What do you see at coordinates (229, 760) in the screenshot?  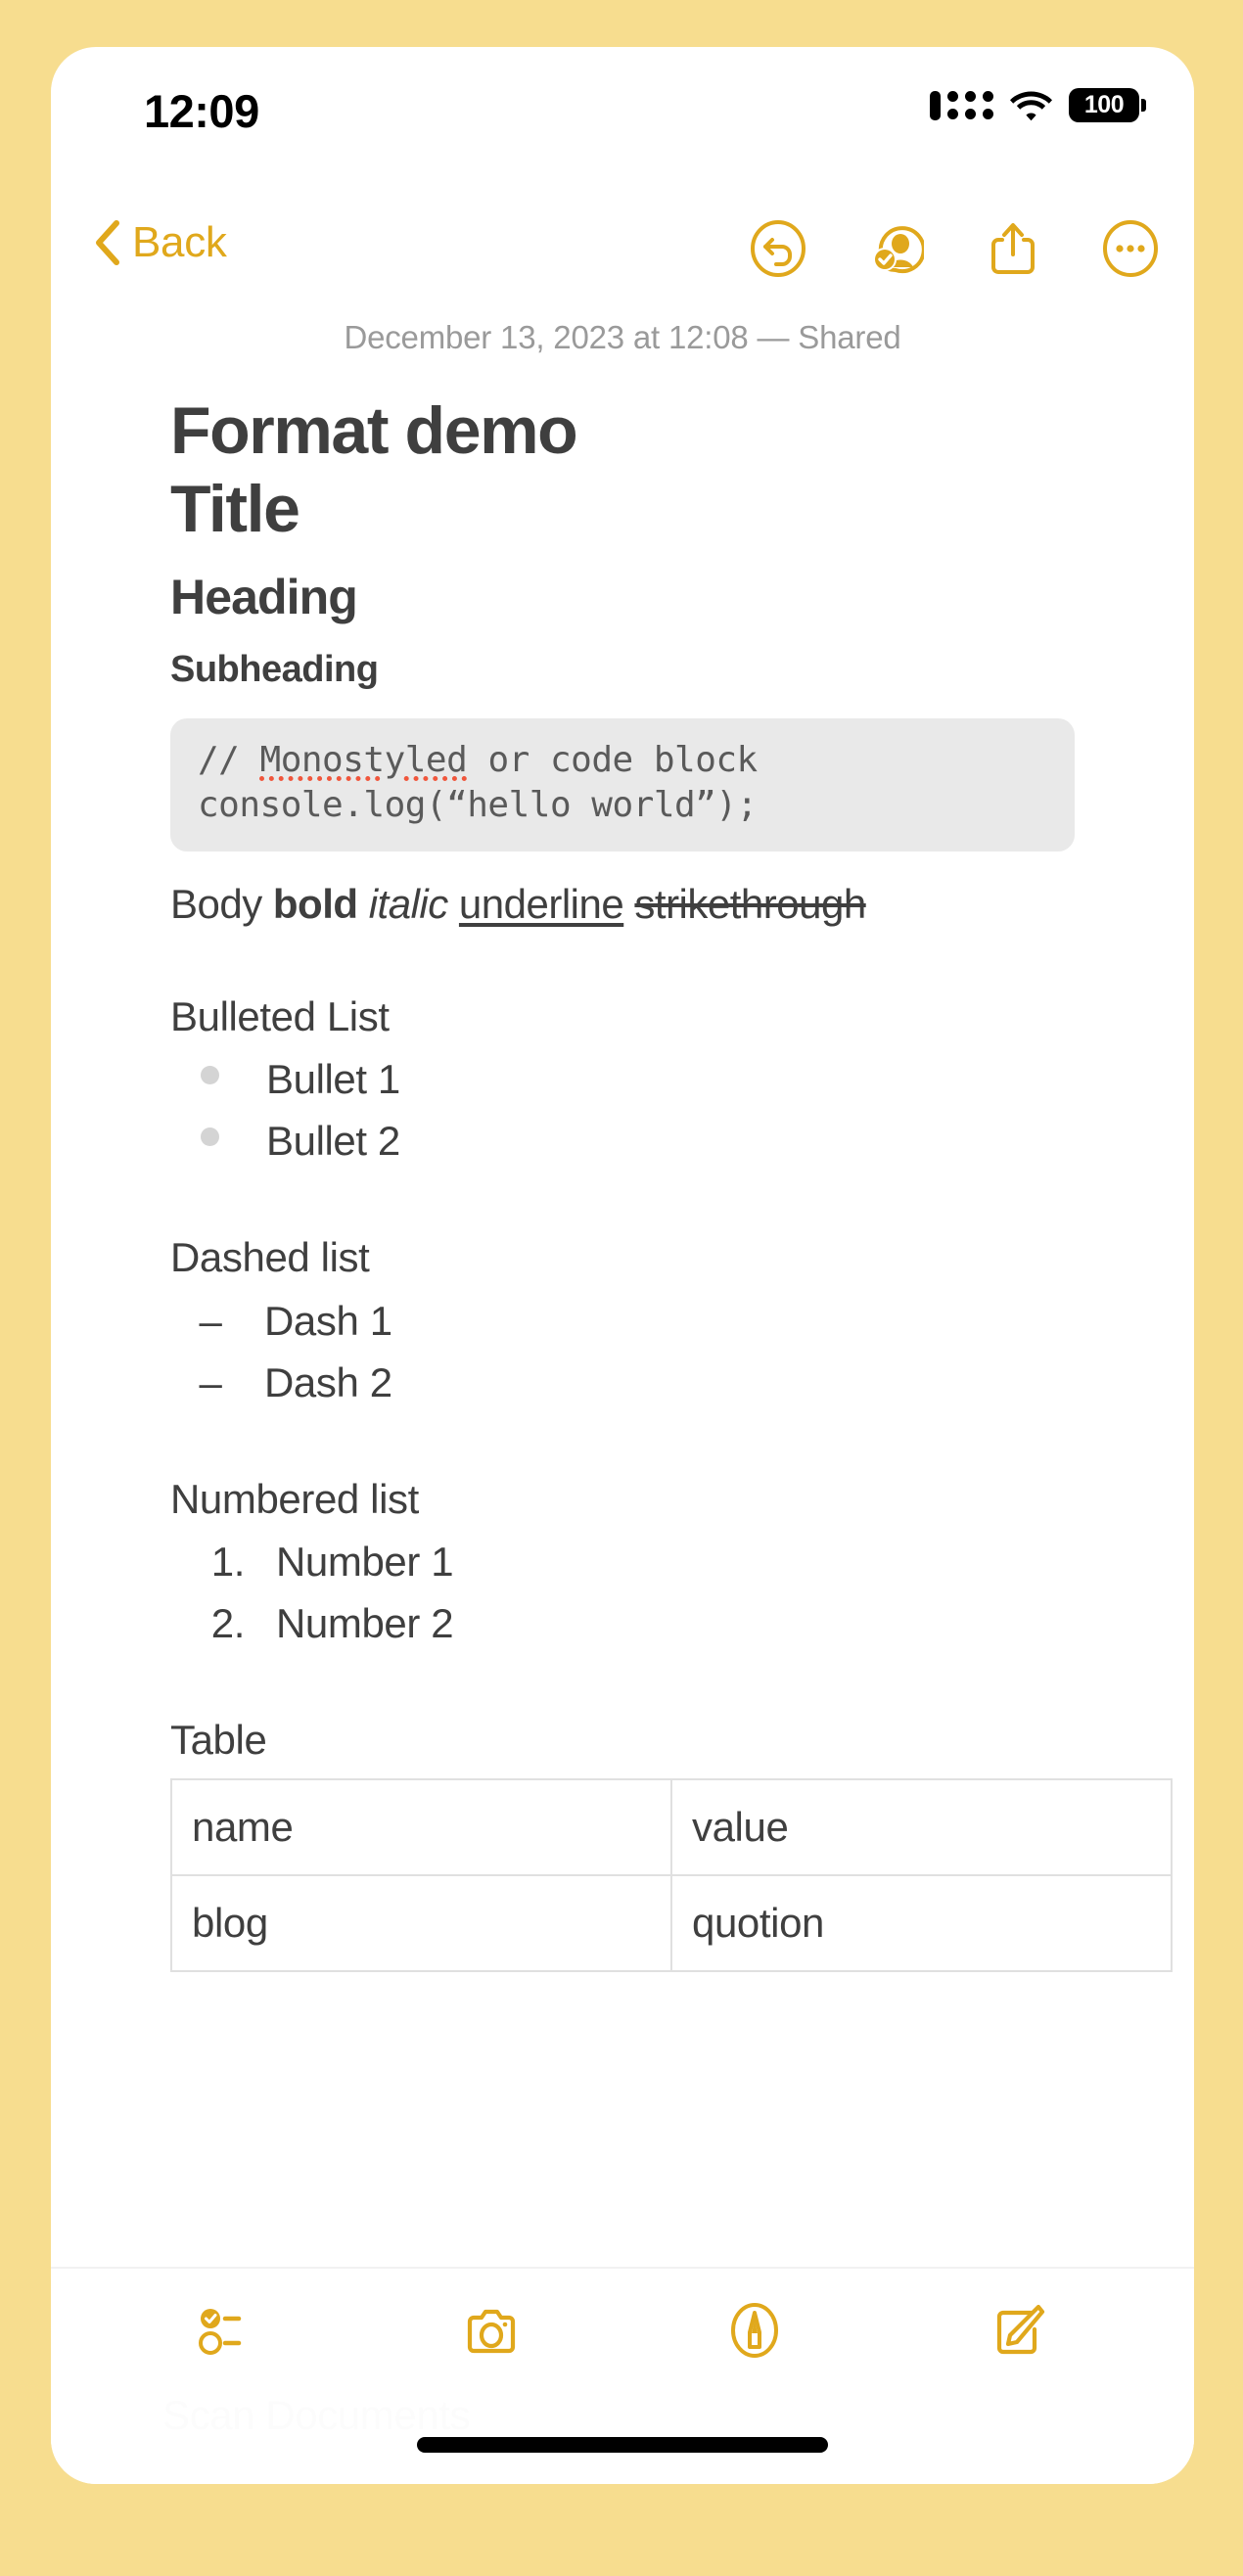 I see `code-comment-prefix: //` at bounding box center [229, 760].